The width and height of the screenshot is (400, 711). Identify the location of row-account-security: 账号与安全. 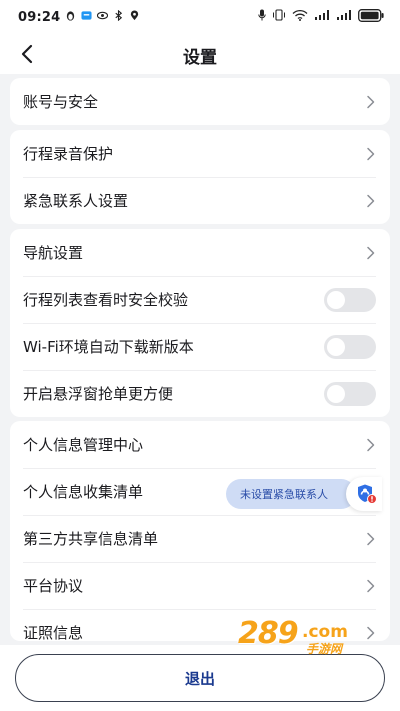
(200, 101).